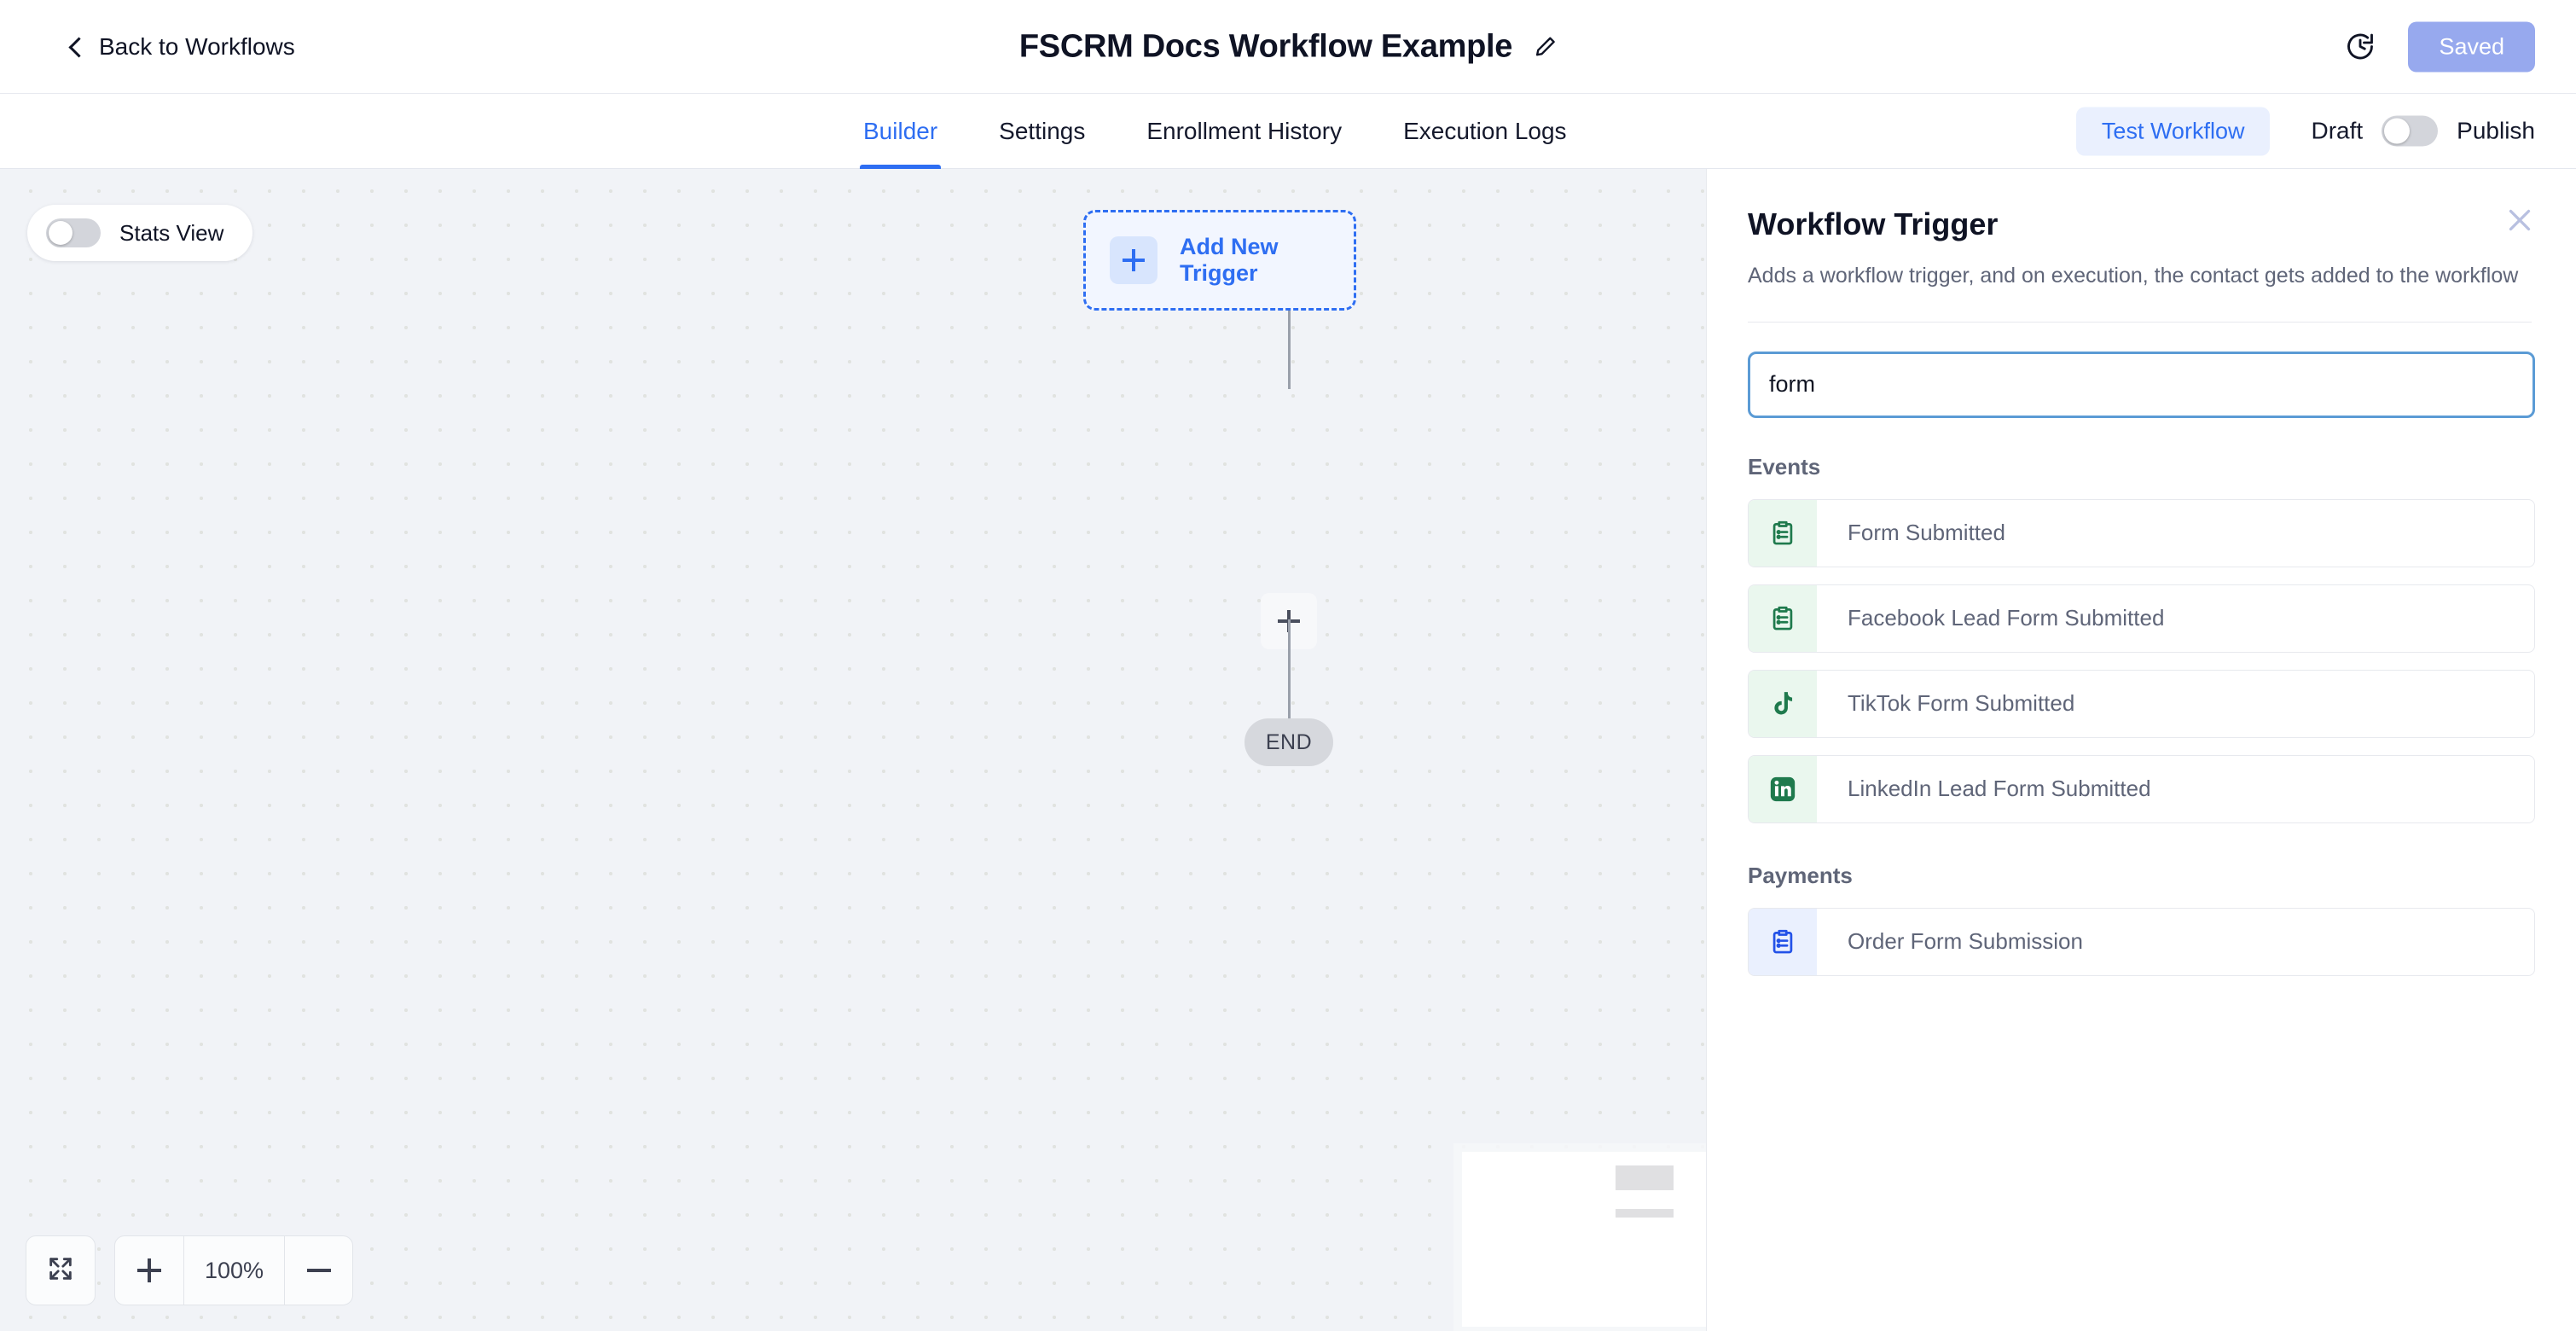 This screenshot has width=2576, height=1331. Describe the element at coordinates (1784, 466) in the screenshot. I see `group-title-events: Events` at that location.